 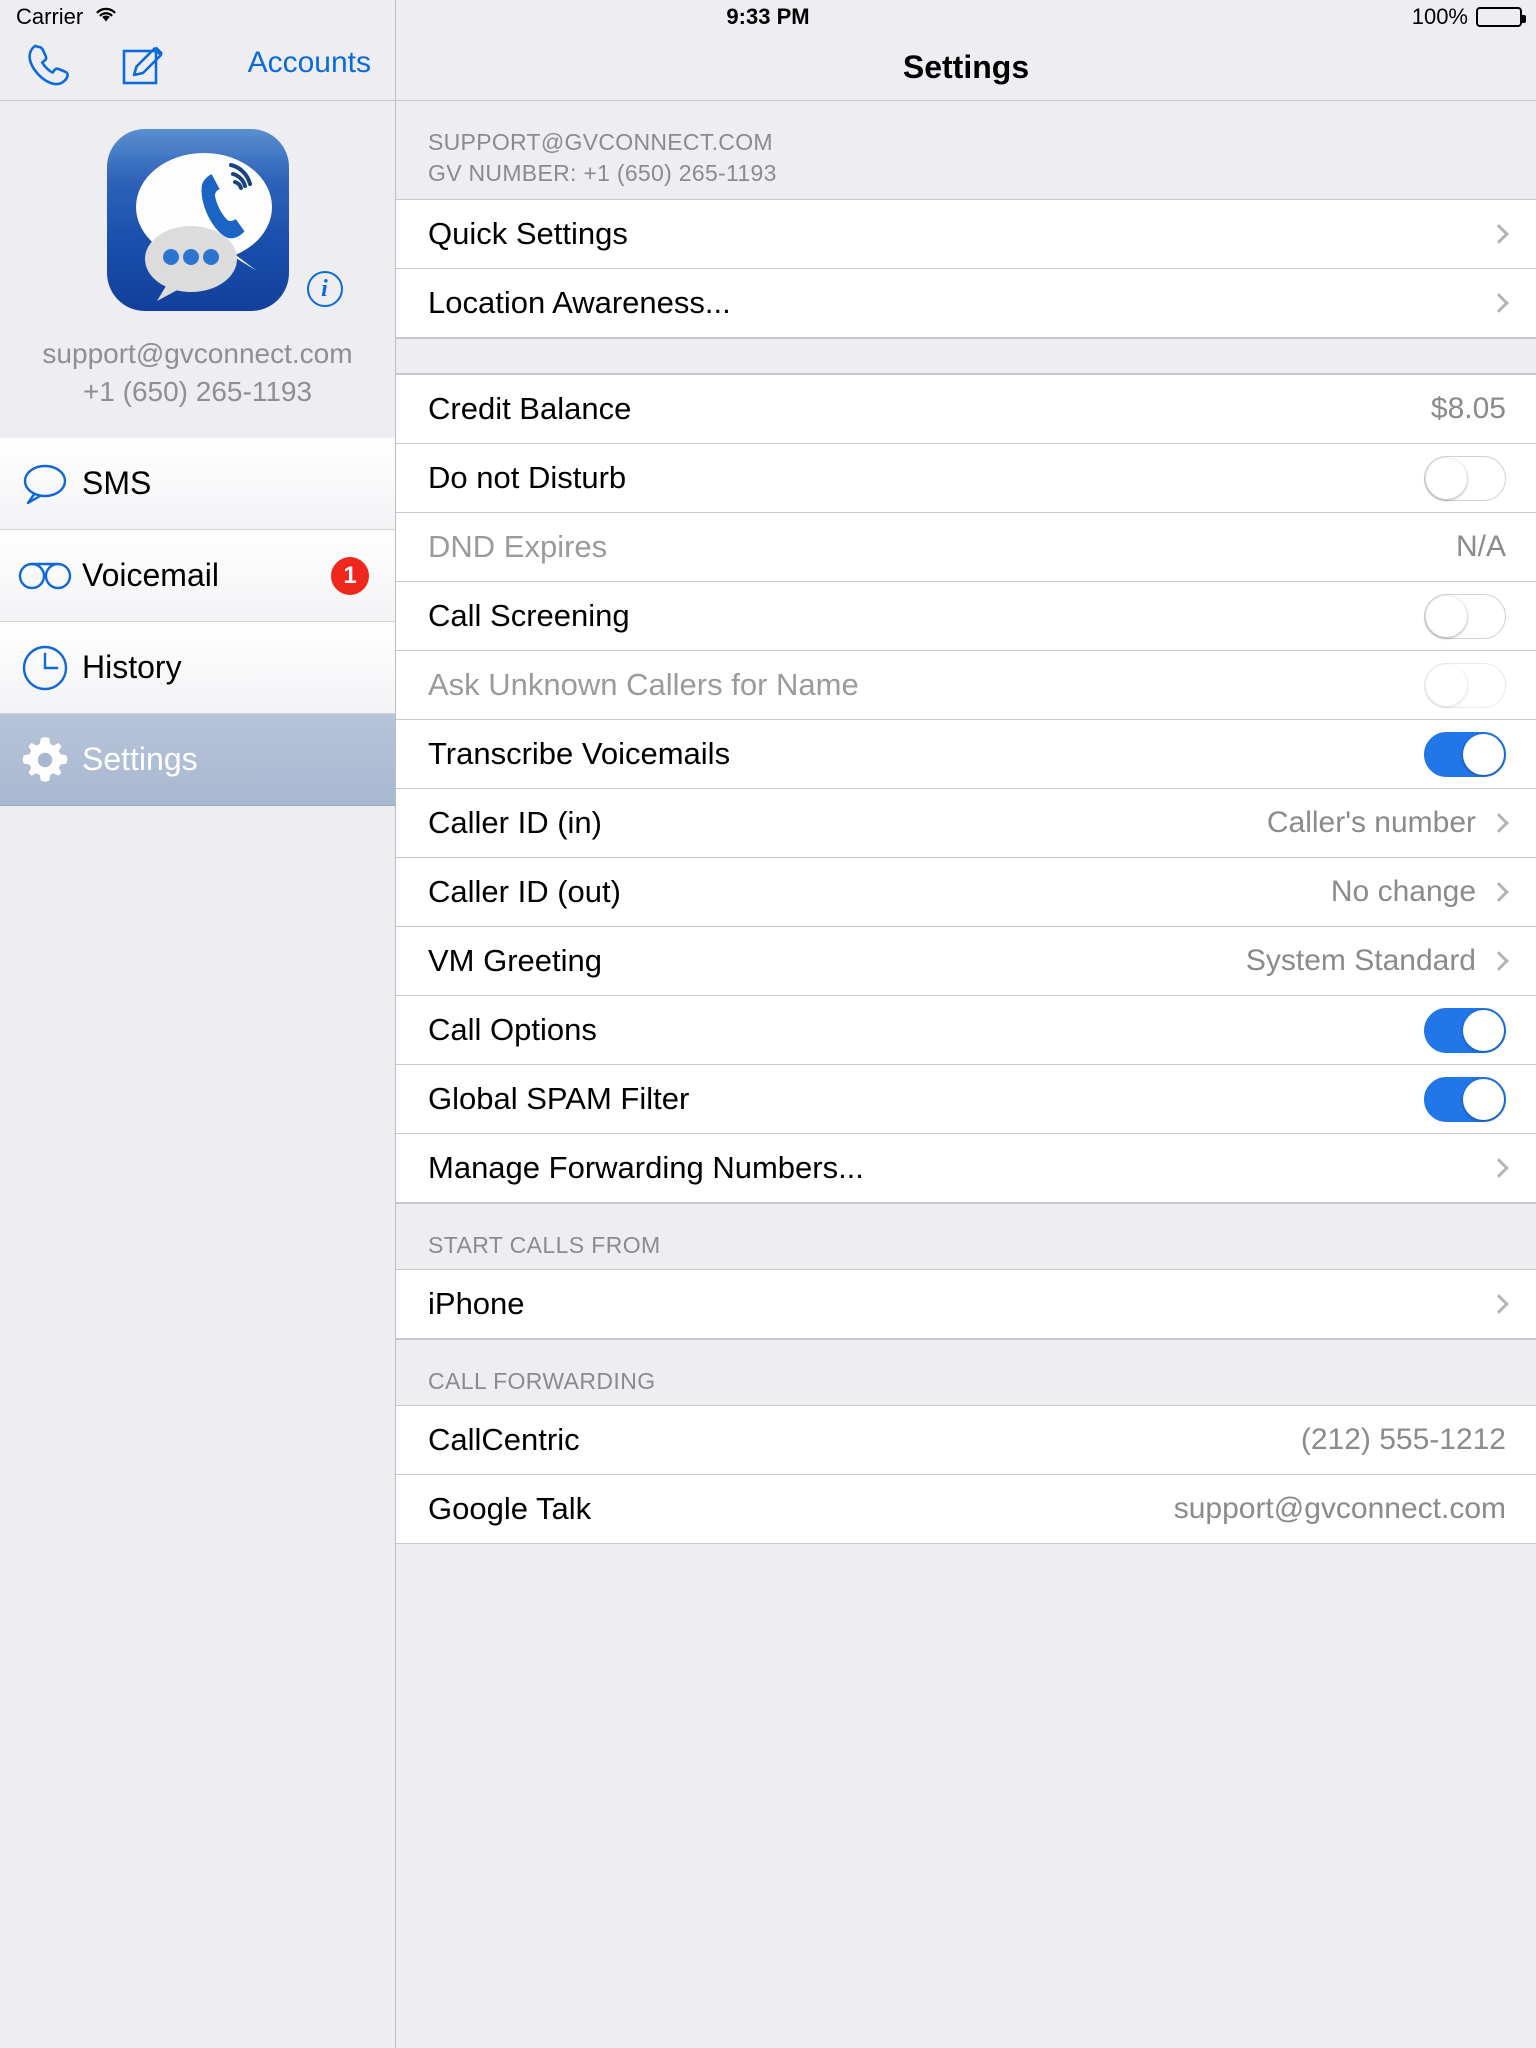 What do you see at coordinates (140, 759) in the screenshot?
I see `sidebar-item-label: Settings` at bounding box center [140, 759].